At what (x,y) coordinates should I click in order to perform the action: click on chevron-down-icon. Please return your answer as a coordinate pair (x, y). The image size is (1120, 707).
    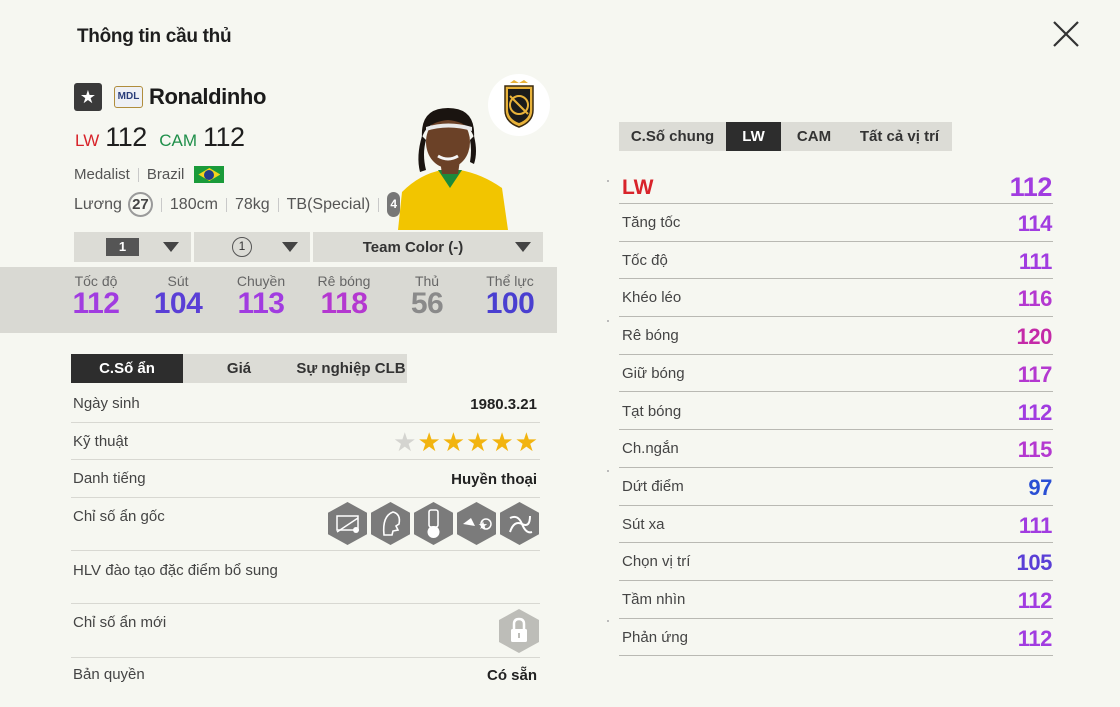
    Looking at the image, I should click on (171, 247).